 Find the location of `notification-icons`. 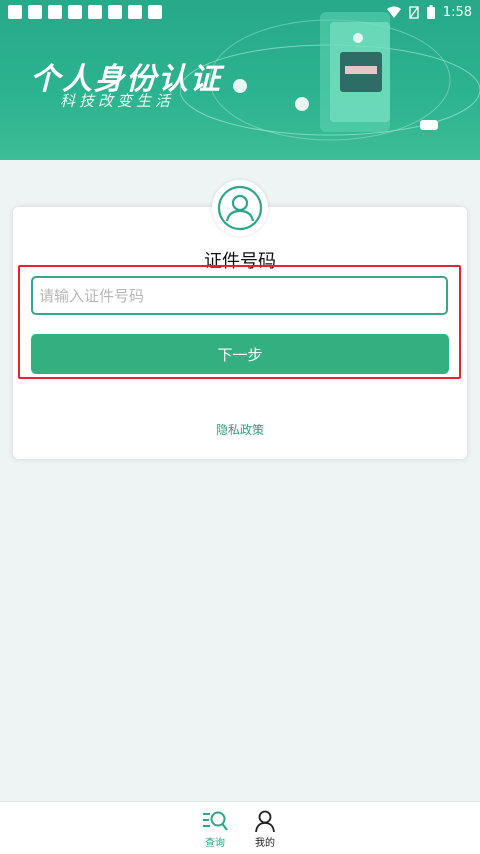

notification-icons is located at coordinates (85, 12).